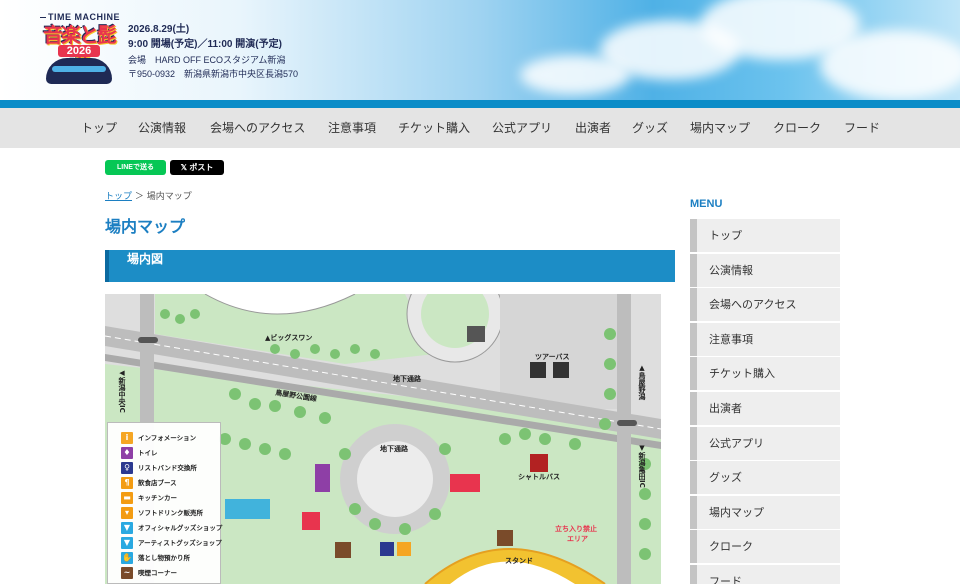  I want to click on nav-item-top: トップ, so click(99, 128).